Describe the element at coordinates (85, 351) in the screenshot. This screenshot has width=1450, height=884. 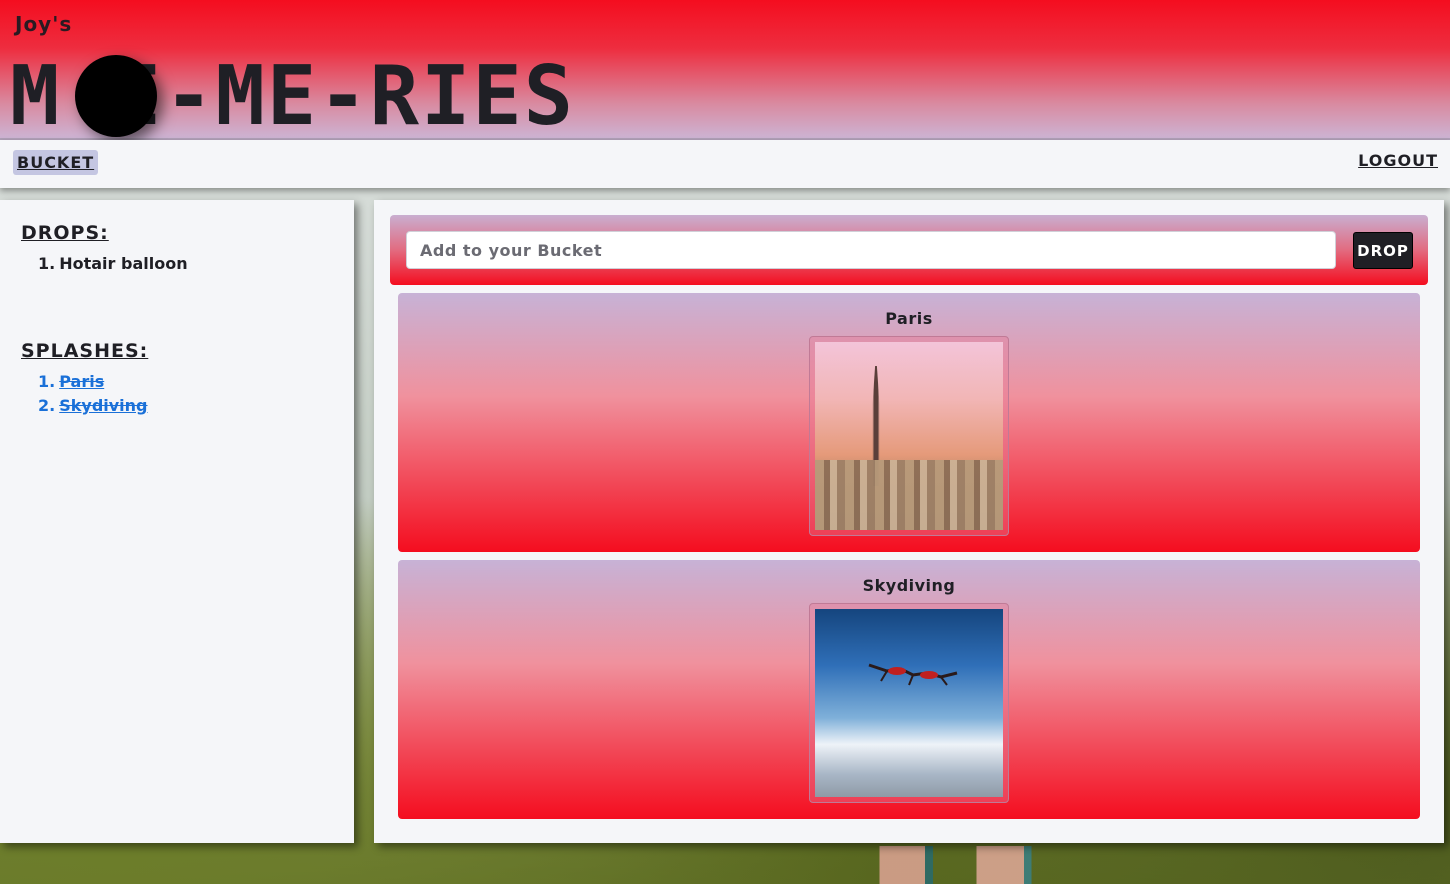
I see `splashes-heading: SPLASHES:` at that location.